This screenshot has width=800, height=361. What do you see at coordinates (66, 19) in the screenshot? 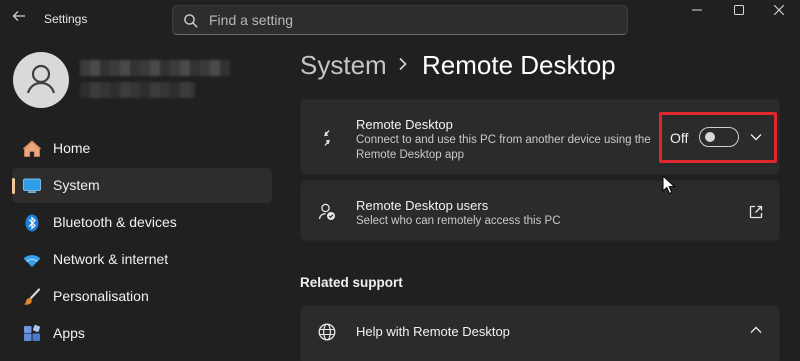
I see `app-title: Settings` at bounding box center [66, 19].